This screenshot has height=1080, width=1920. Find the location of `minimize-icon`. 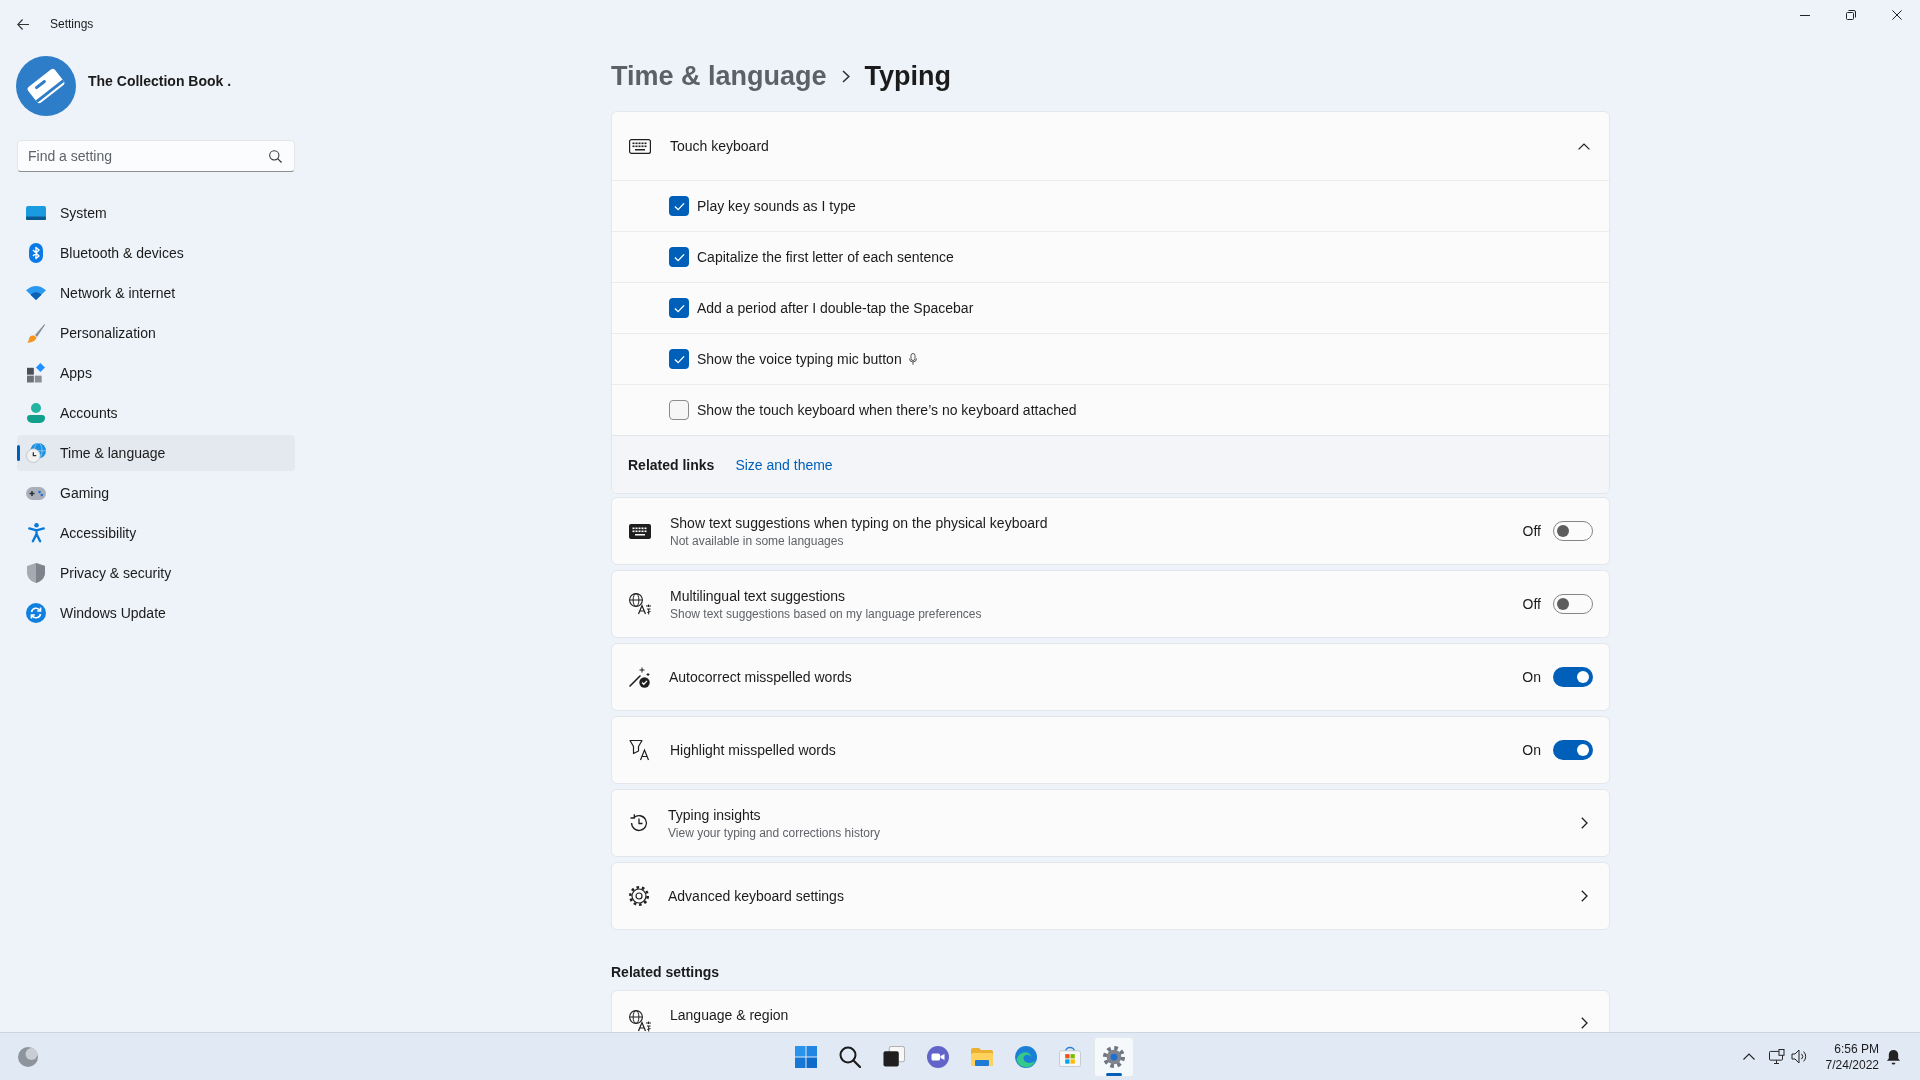

minimize-icon is located at coordinates (1805, 15).